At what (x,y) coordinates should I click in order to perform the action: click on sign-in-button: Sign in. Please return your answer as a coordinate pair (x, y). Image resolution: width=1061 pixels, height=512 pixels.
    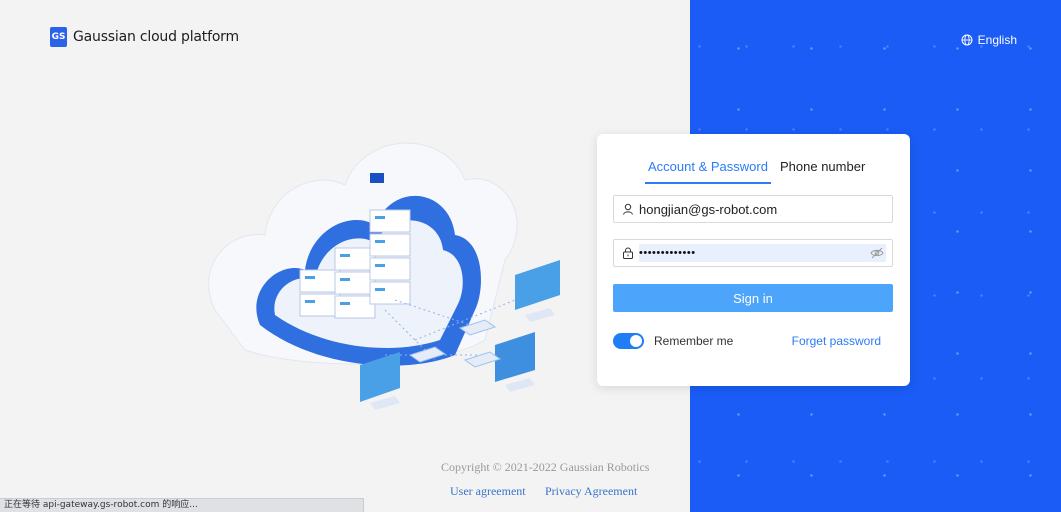
    Looking at the image, I should click on (753, 298).